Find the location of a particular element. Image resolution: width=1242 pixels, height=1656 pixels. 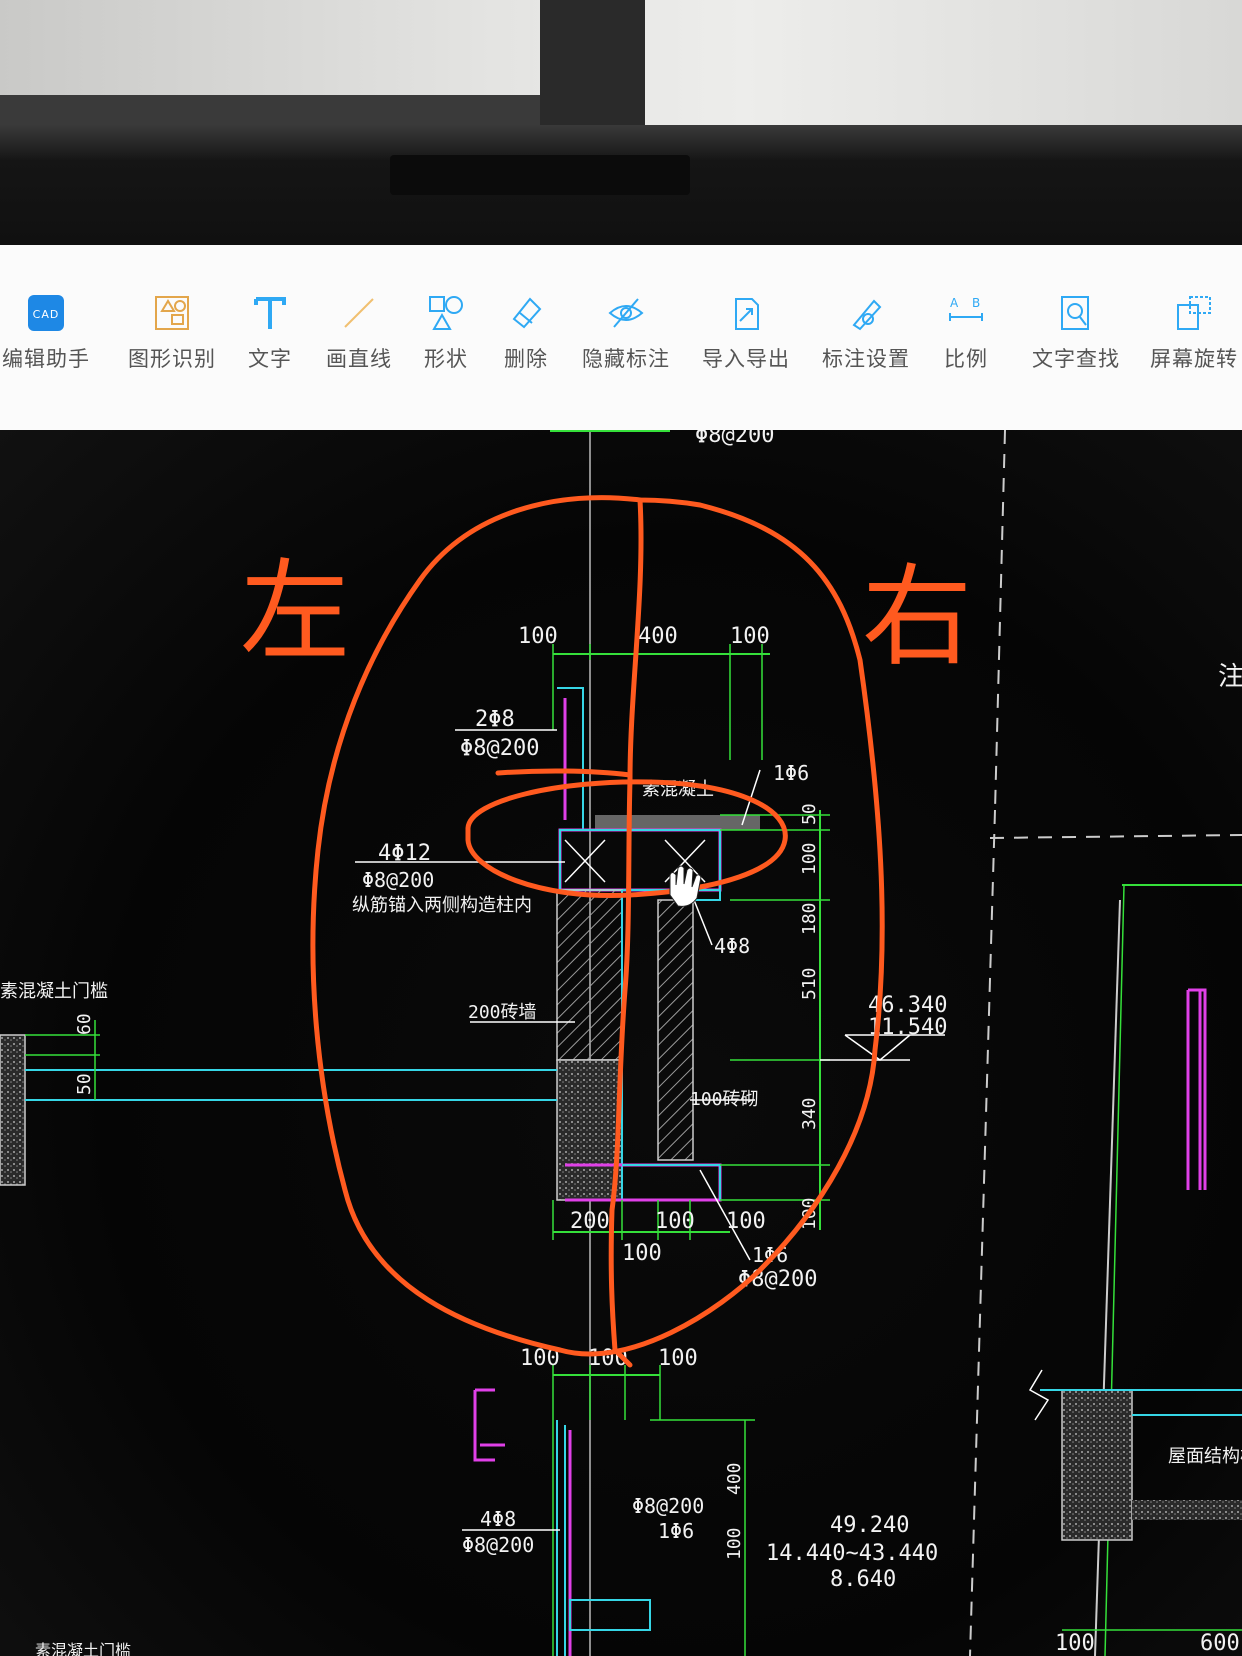

dim-50: 50 is located at coordinates (809, 814).